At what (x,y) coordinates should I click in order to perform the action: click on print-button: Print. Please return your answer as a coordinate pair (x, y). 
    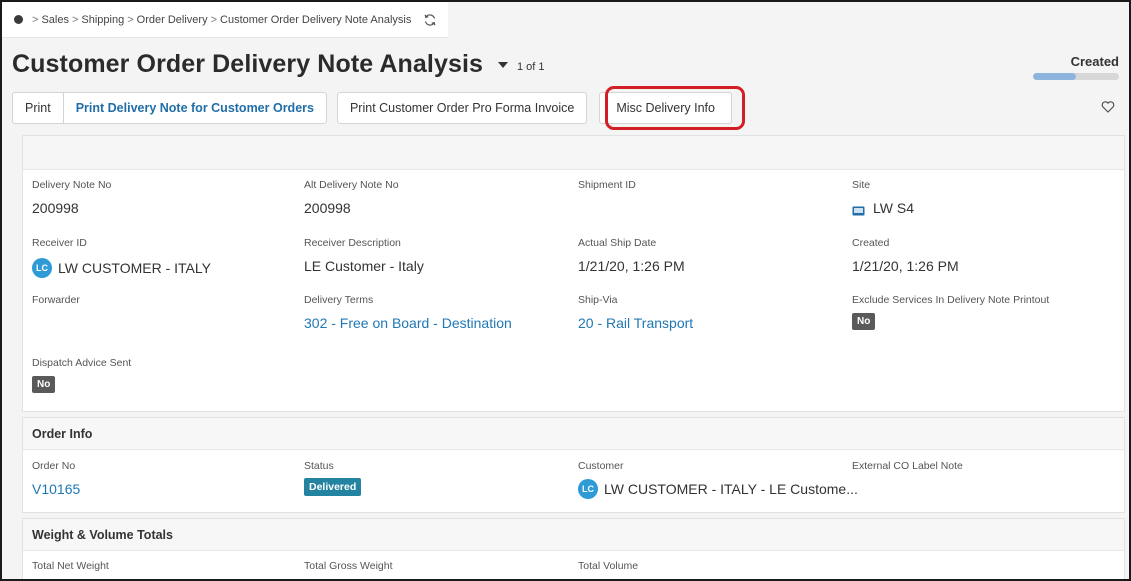
    Looking at the image, I should click on (38, 108).